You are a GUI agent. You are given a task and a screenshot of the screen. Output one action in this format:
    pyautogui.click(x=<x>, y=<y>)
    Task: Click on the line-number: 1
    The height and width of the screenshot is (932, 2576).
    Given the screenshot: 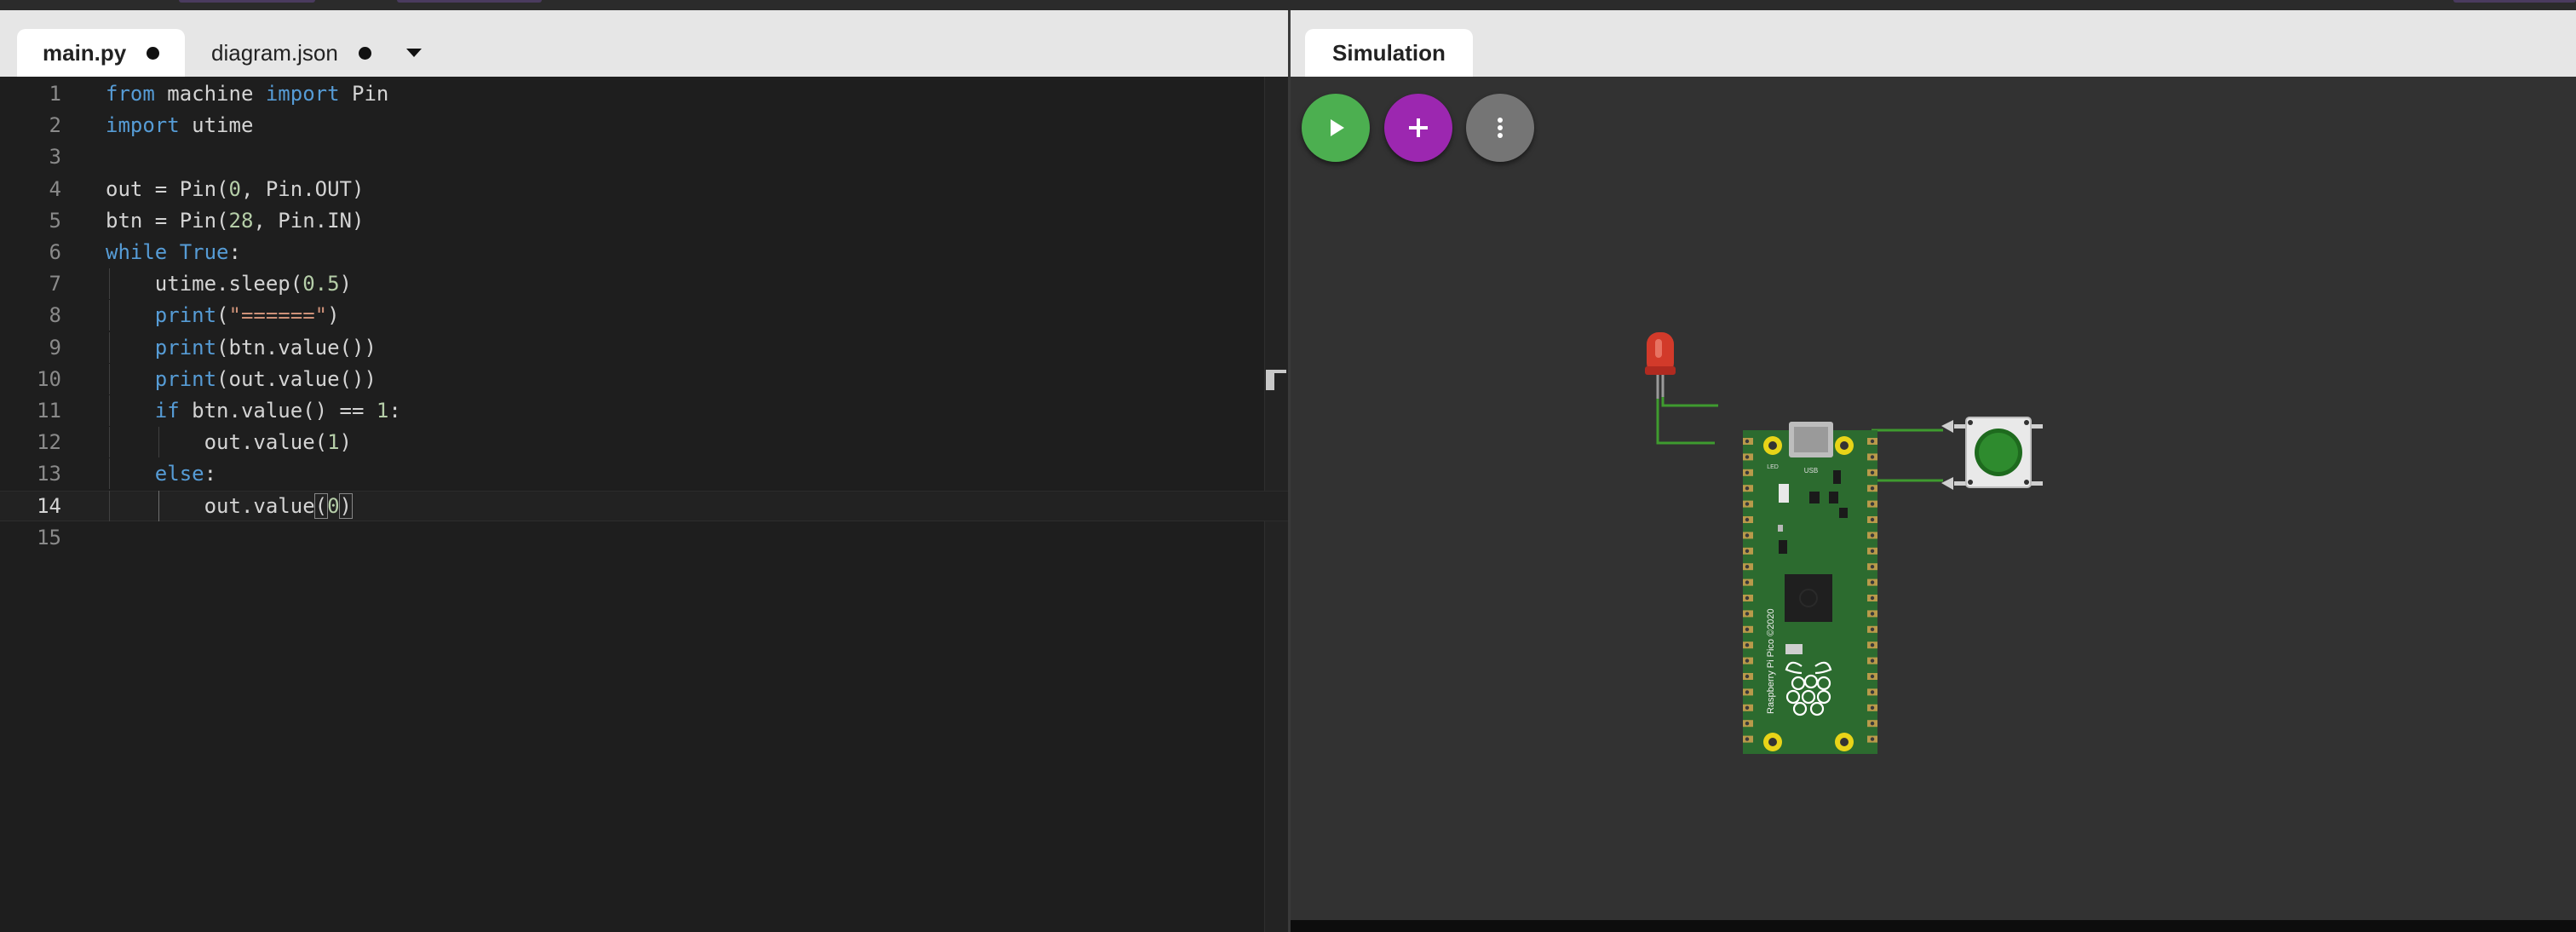 What is the action you would take?
    pyautogui.click(x=55, y=94)
    